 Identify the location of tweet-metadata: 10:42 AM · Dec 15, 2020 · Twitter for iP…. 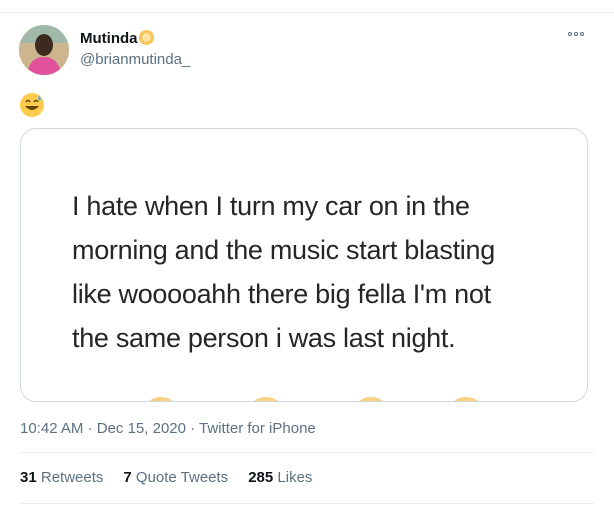
(168, 428).